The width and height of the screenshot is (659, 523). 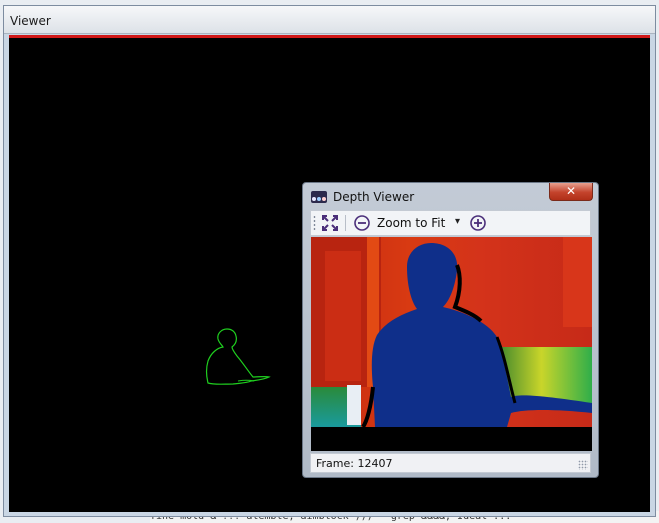 What do you see at coordinates (583, 465) in the screenshot?
I see `resize-grip-icon` at bounding box center [583, 465].